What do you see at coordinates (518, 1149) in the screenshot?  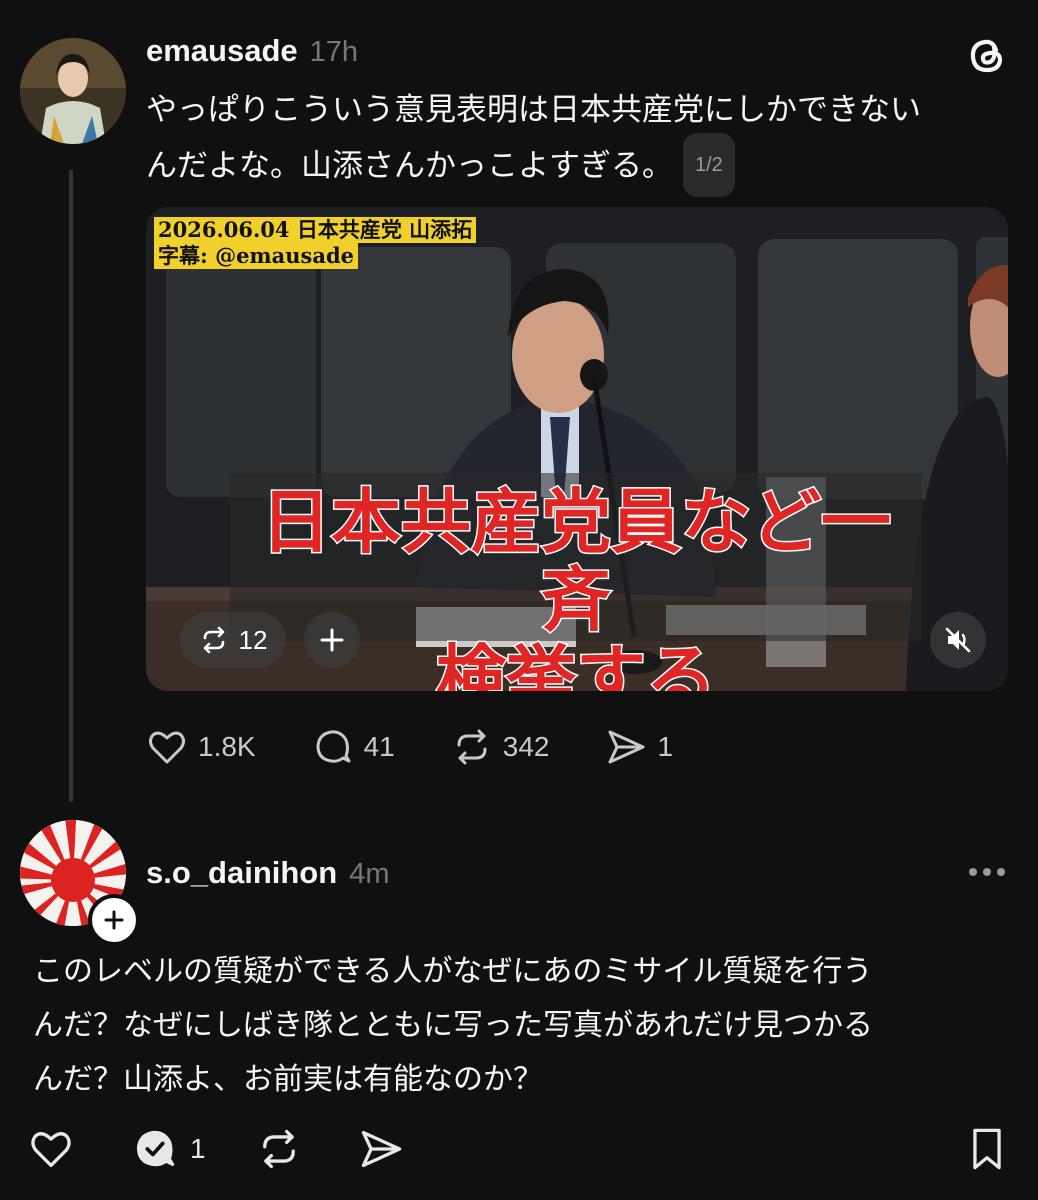 I see `reply-actions: 1` at bounding box center [518, 1149].